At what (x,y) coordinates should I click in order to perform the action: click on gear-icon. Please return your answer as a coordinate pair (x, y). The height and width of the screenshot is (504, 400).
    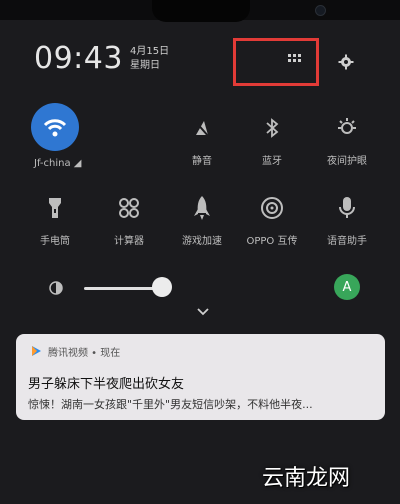
    Looking at the image, I should click on (346, 62).